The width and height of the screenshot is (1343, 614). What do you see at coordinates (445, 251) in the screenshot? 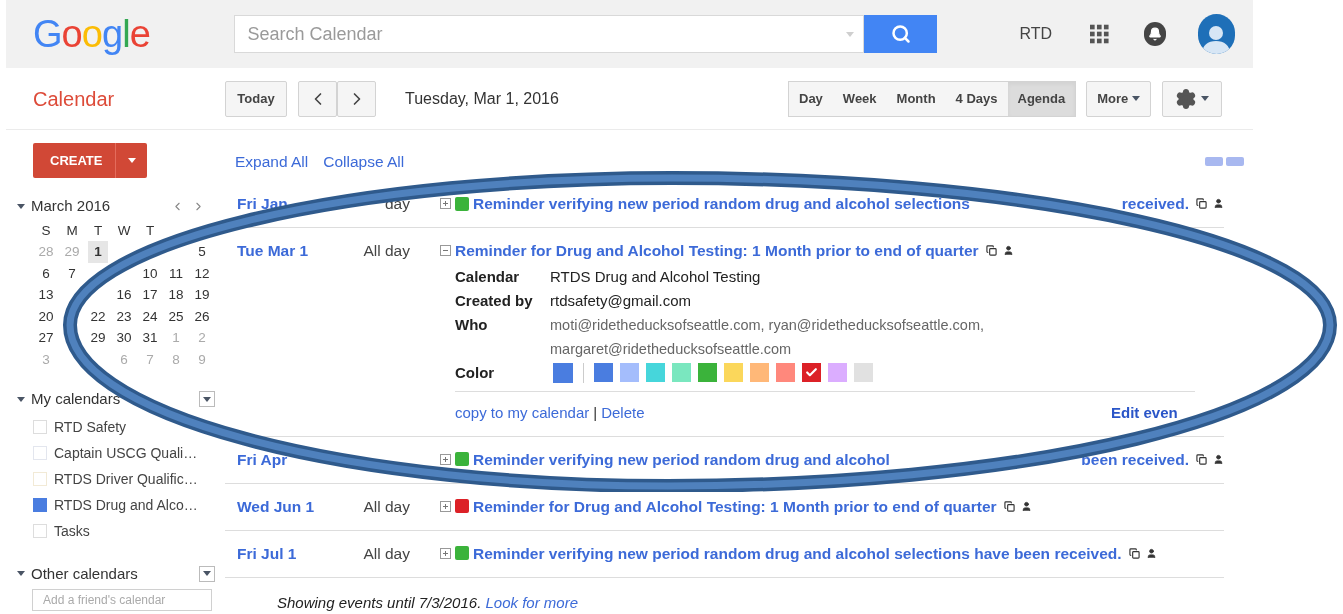
I see `collapse-icon` at bounding box center [445, 251].